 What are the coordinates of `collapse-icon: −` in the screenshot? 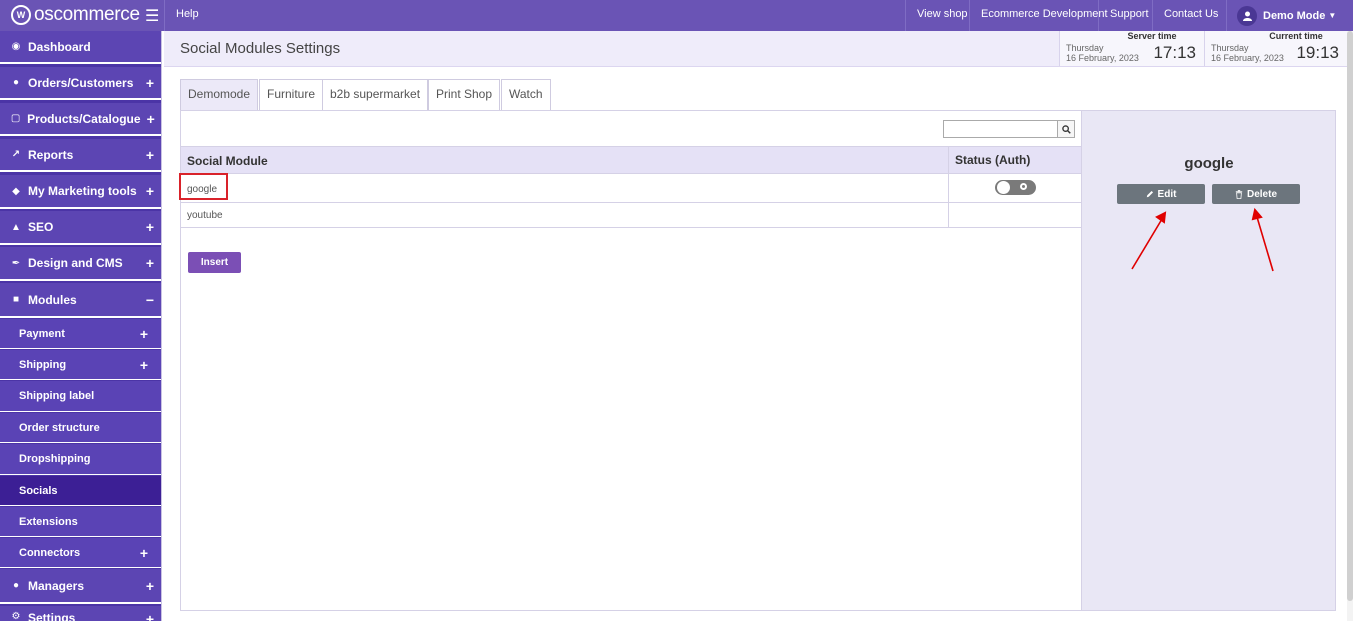 It's located at (150, 300).